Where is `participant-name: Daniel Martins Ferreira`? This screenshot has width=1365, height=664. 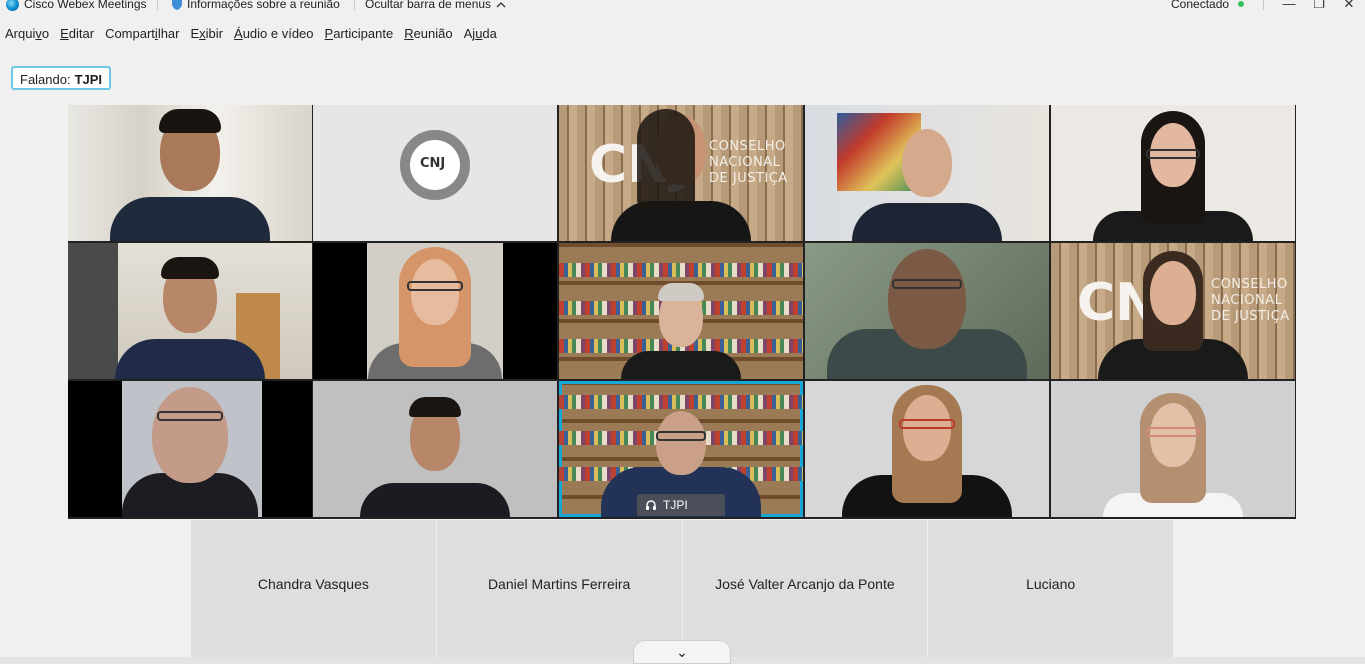 participant-name: Daniel Martins Ferreira is located at coordinates (559, 584).